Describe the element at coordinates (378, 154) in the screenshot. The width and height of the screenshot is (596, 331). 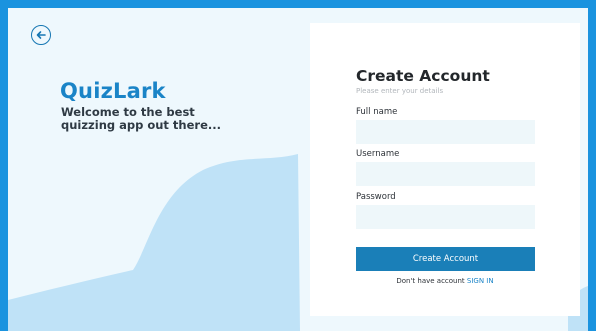
I see `username-label: Username` at that location.